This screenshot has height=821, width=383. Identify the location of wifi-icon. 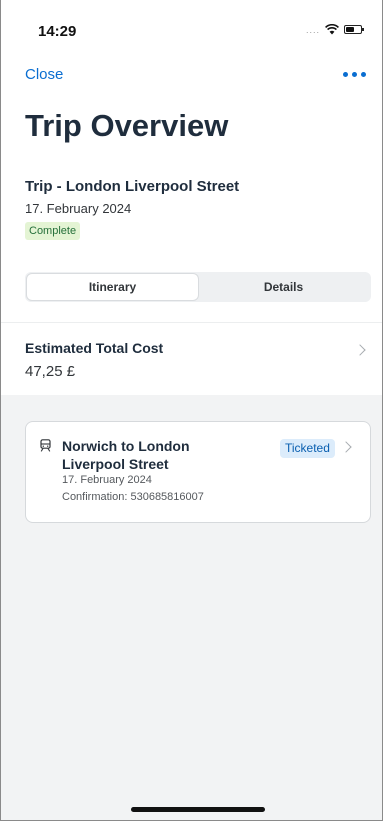
(332, 29).